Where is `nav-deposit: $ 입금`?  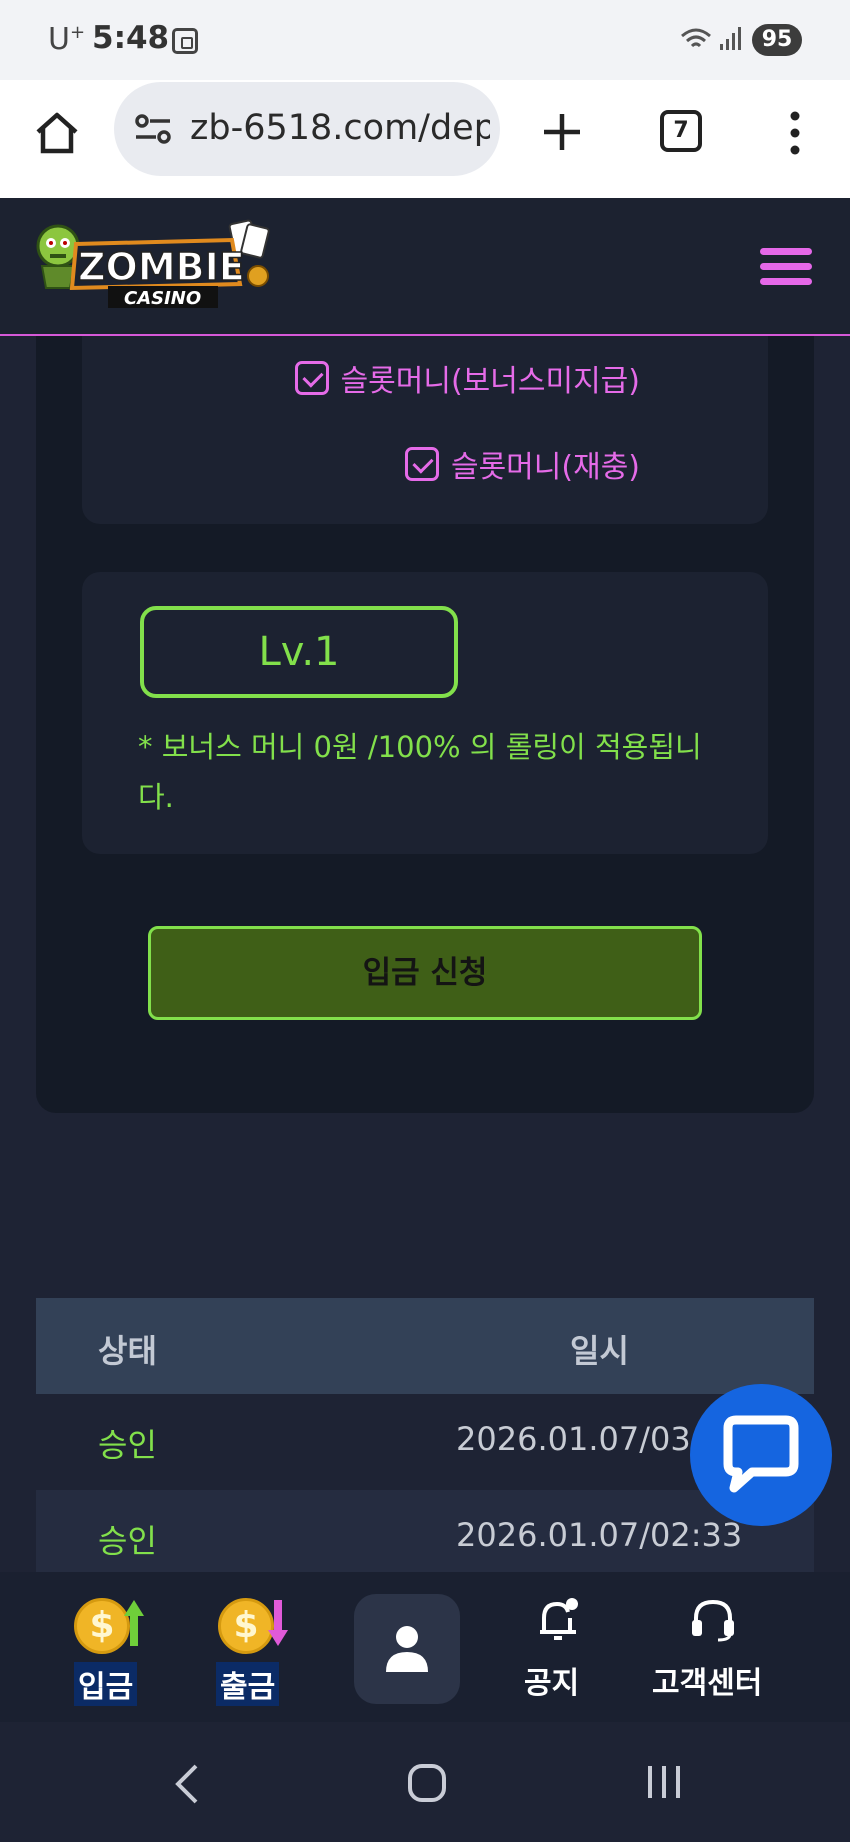 nav-deposit: $ 입금 is located at coordinates (117, 1647).